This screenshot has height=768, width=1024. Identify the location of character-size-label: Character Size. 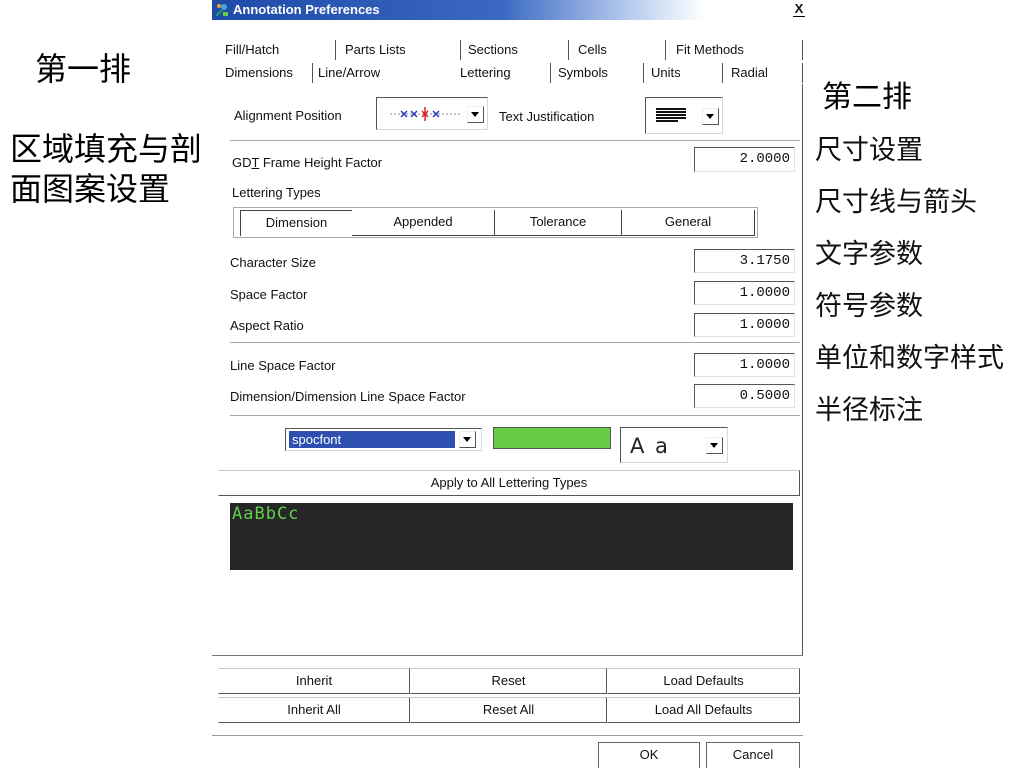
(273, 262).